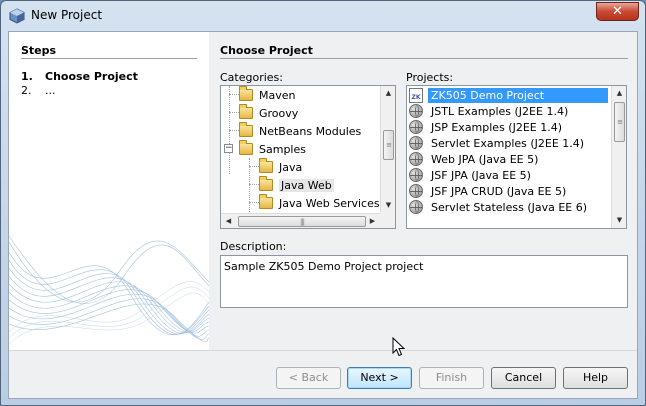  I want to click on categories-horizontal-scrollbar: ◀ ||| ▶, so click(300, 220).